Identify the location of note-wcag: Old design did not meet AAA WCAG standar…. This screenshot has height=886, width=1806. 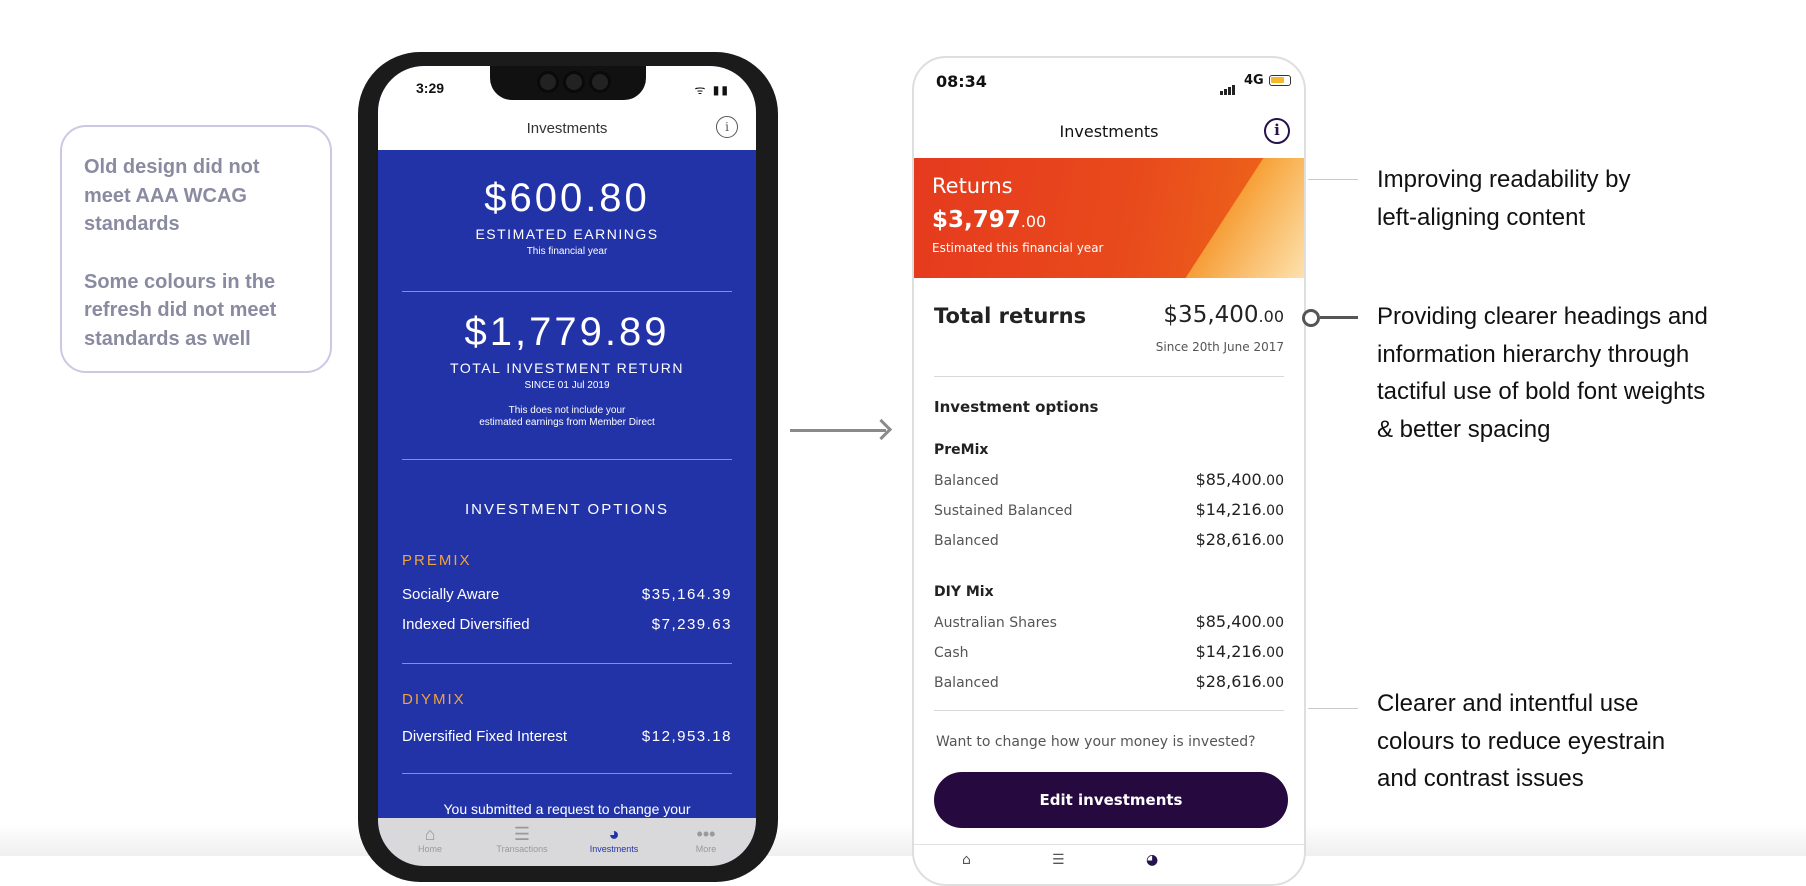
(172, 195).